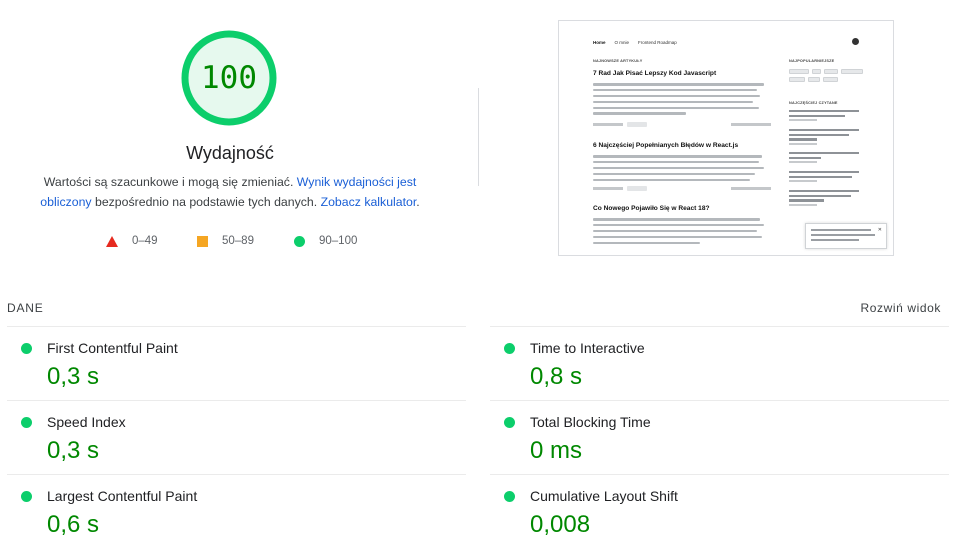 This screenshot has width=955, height=547. Describe the element at coordinates (622, 42) in the screenshot. I see `thumb-nav-about: O mnie` at that location.